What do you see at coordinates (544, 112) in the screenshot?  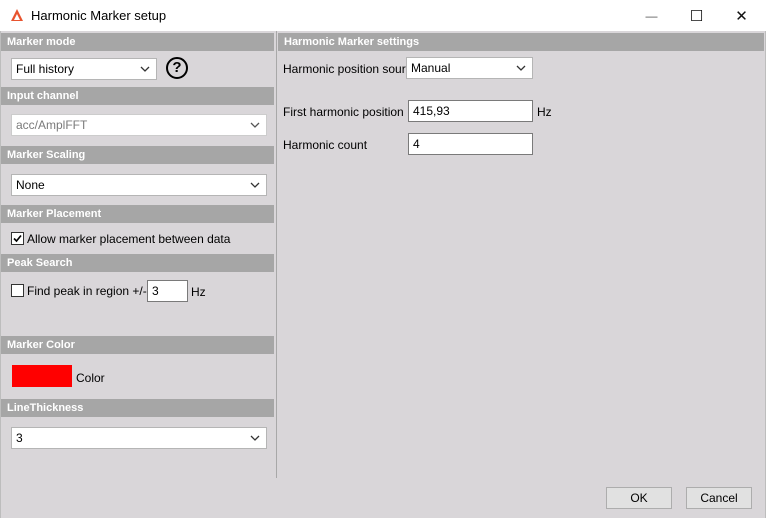 I see `first-position-unit: Hz` at bounding box center [544, 112].